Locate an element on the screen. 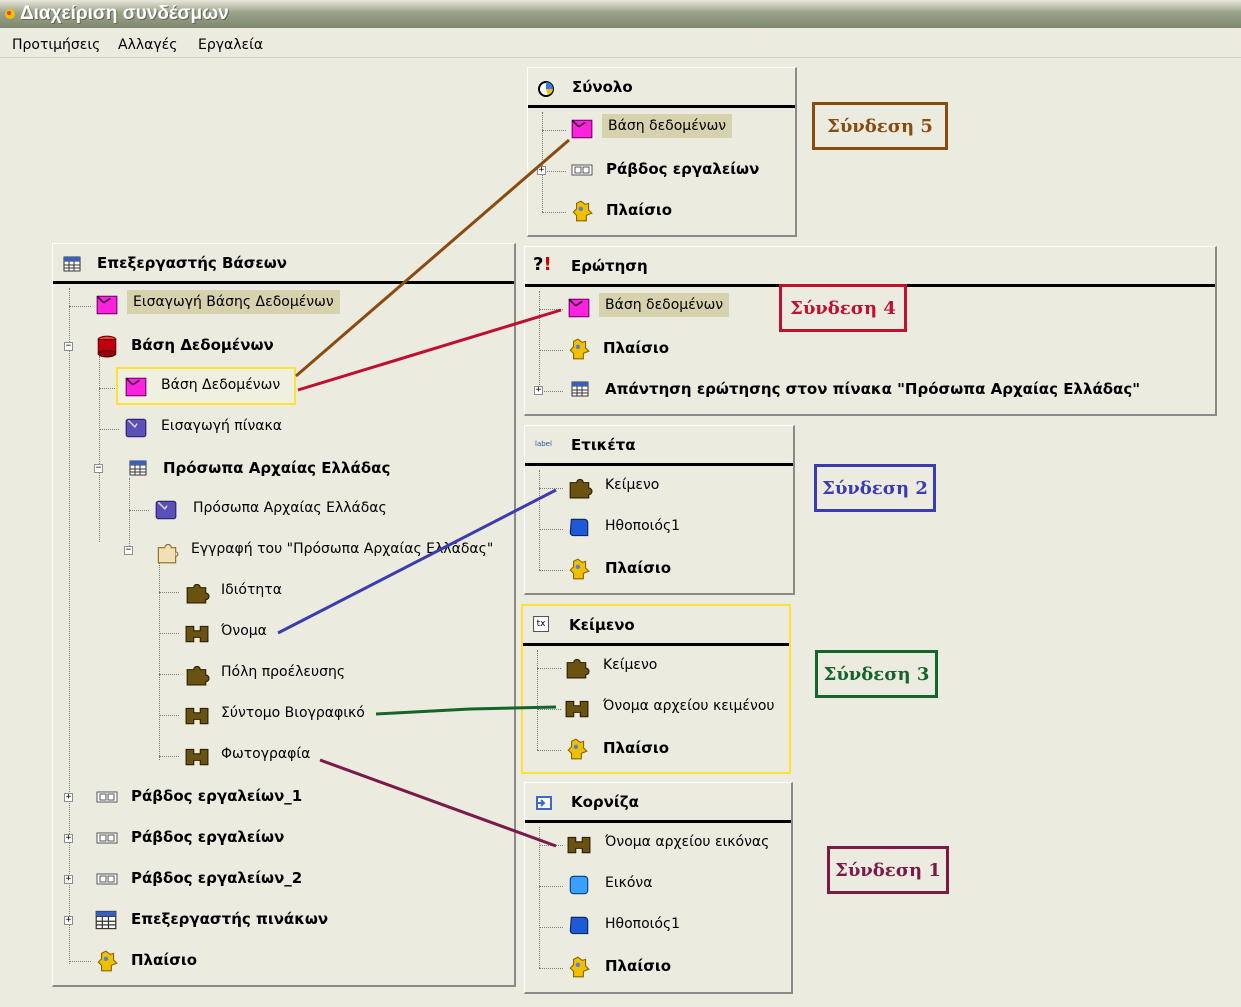  tree-item-toolbar-1: Ράβδος εργαλείων_1 is located at coordinates (243, 797).